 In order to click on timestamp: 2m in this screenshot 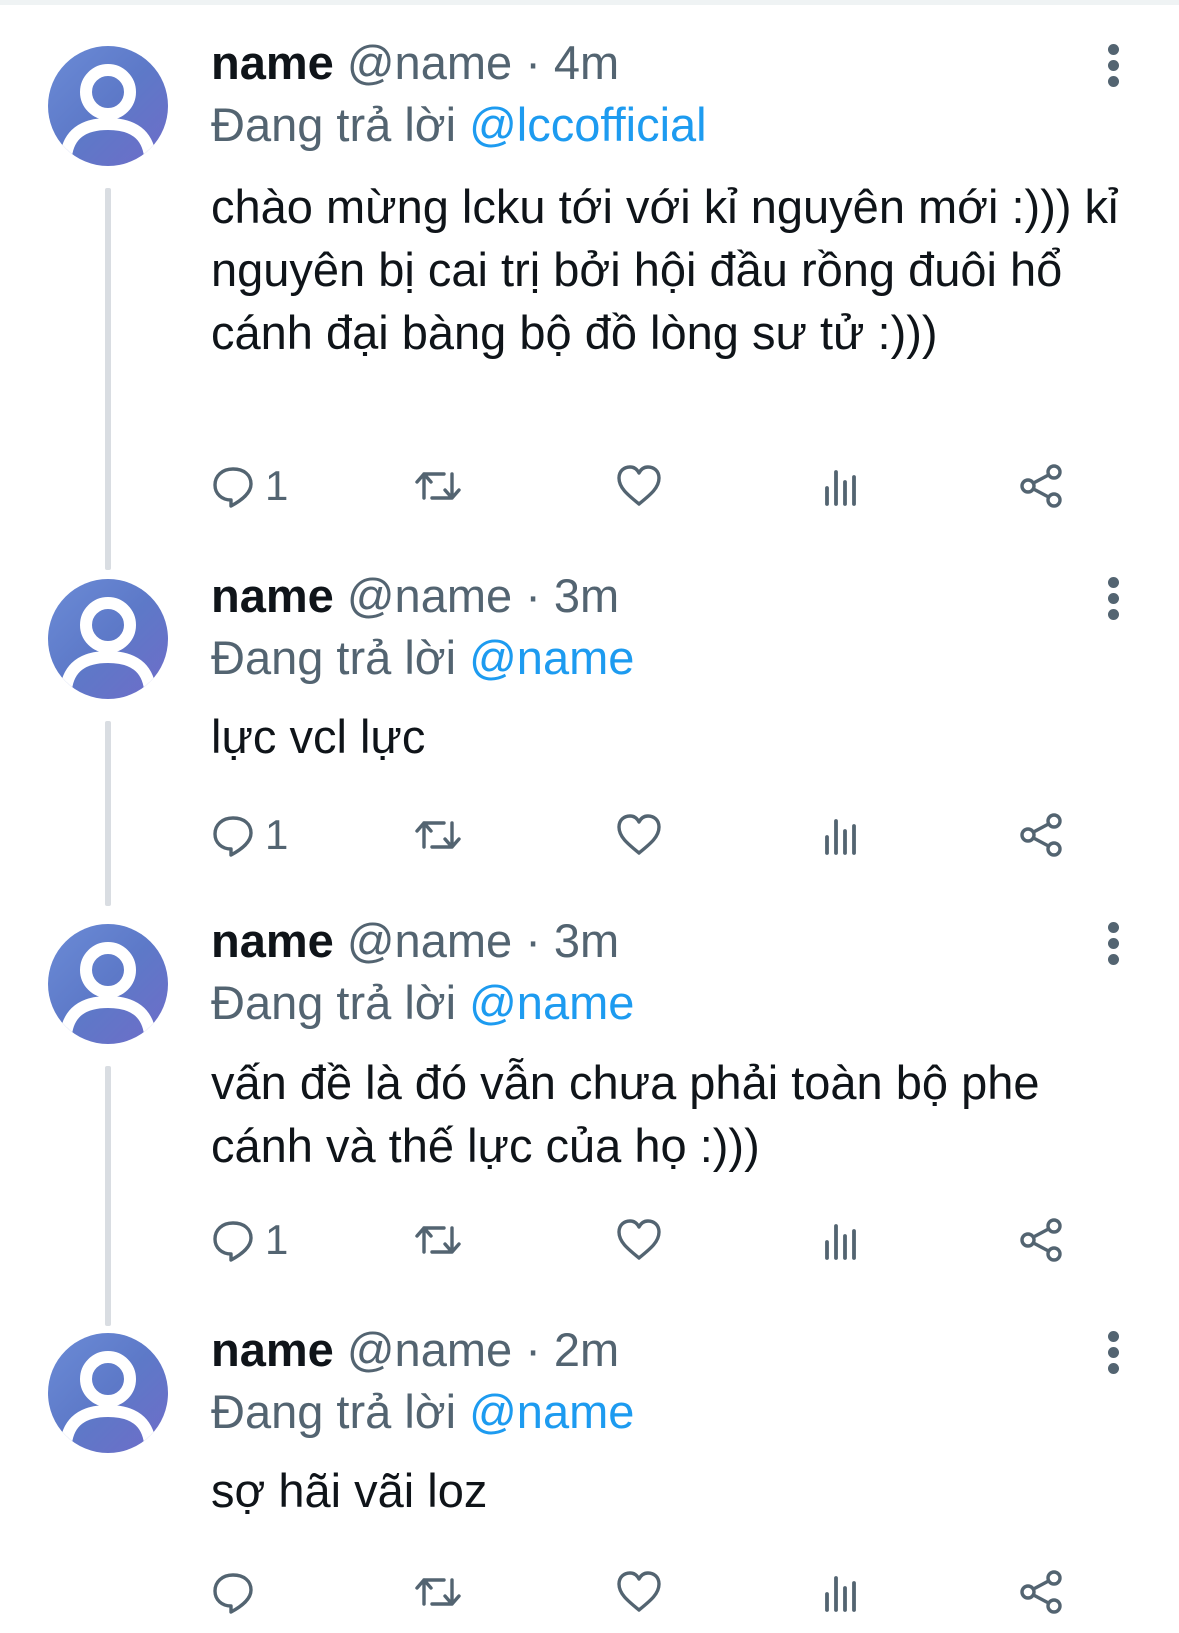, I will do `click(586, 1349)`.